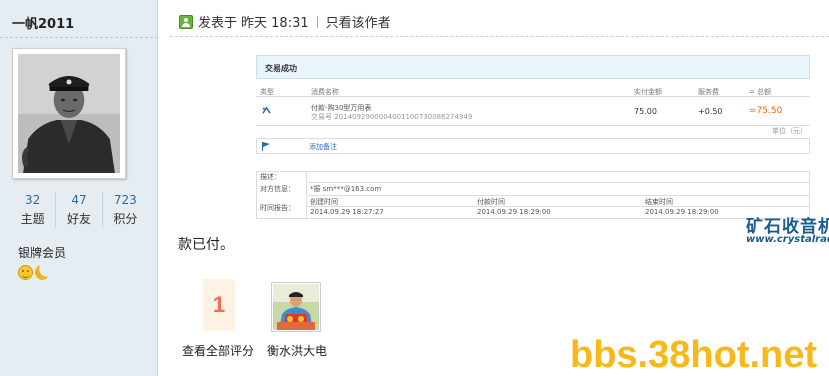 The image size is (829, 376). I want to click on posted-time: 昨天 18:31, so click(275, 23).